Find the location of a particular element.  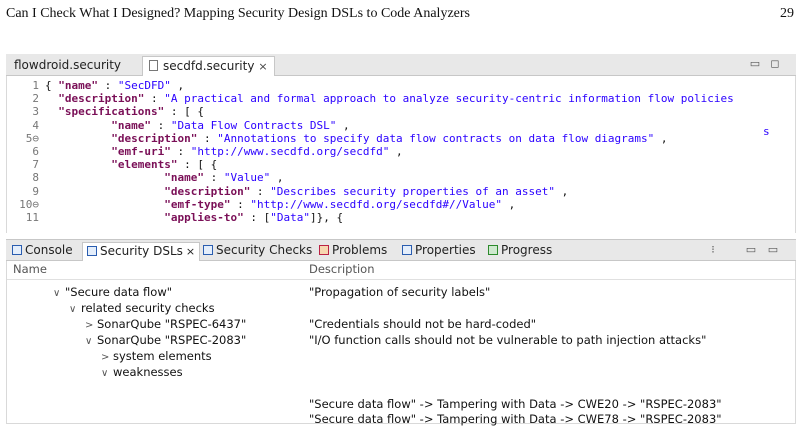

tree-row-label: related security checks is located at coordinates (148, 308).